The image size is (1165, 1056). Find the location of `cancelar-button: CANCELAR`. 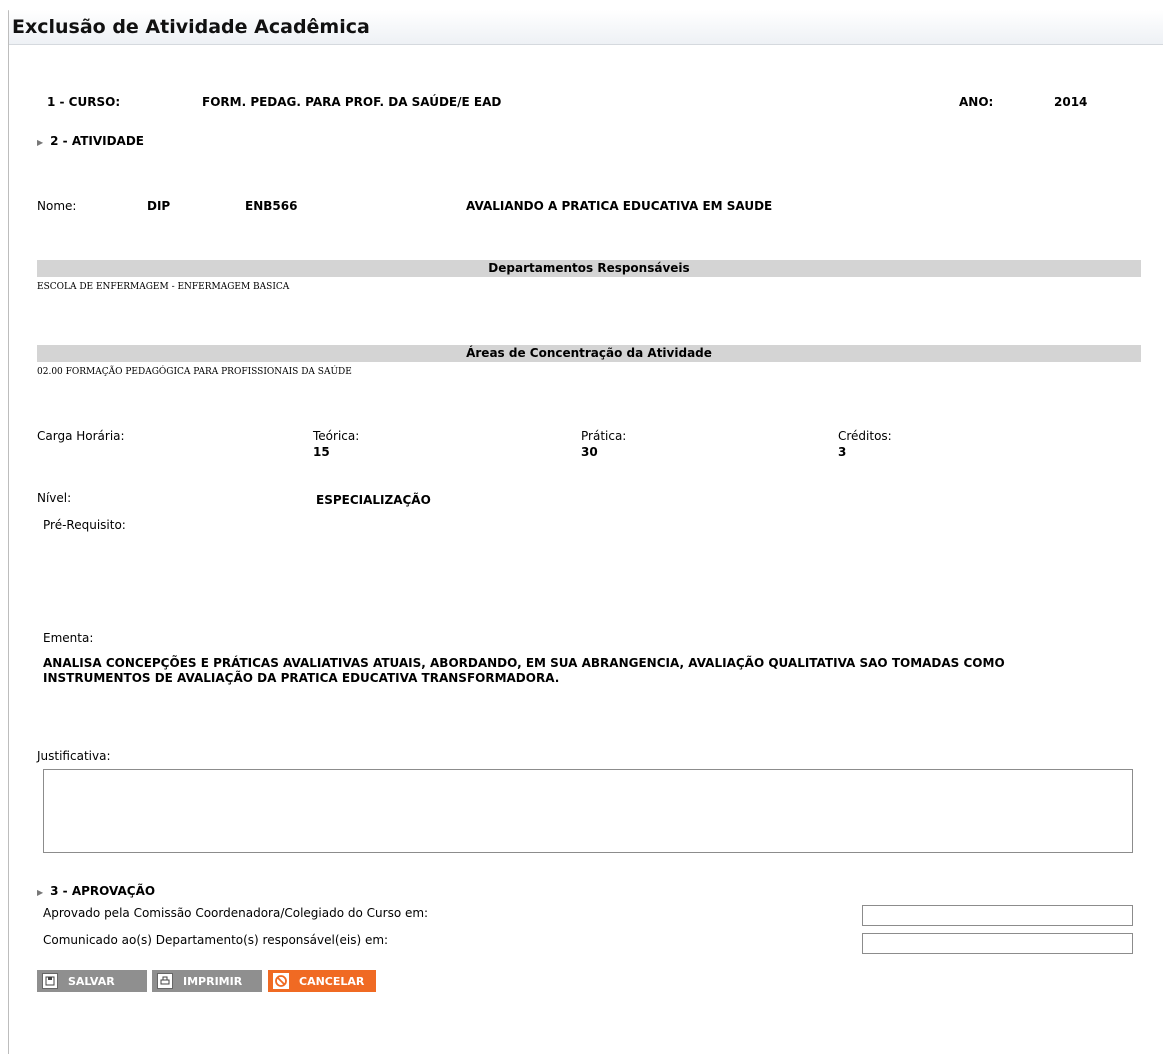

cancelar-button: CANCELAR is located at coordinates (322, 981).